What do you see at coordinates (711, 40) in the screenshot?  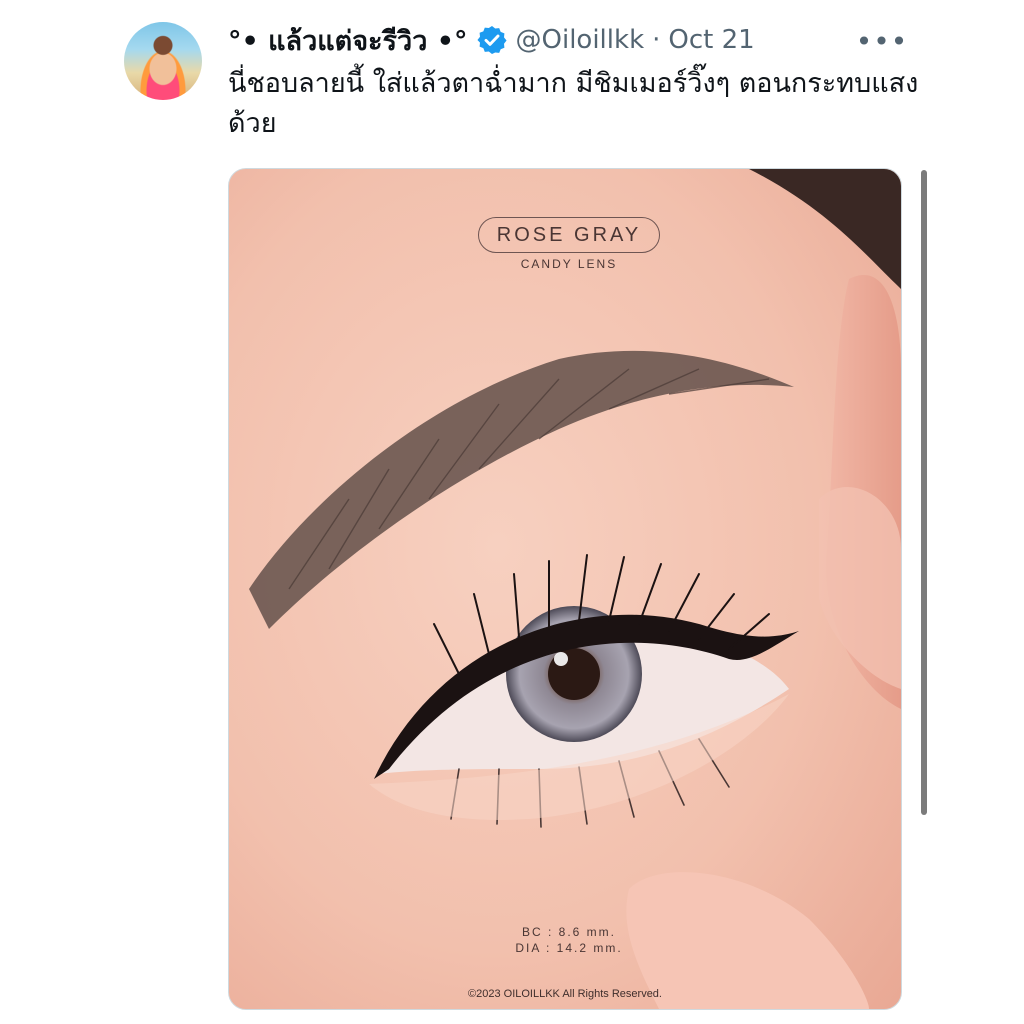 I see `tweet-date: Oct 21` at bounding box center [711, 40].